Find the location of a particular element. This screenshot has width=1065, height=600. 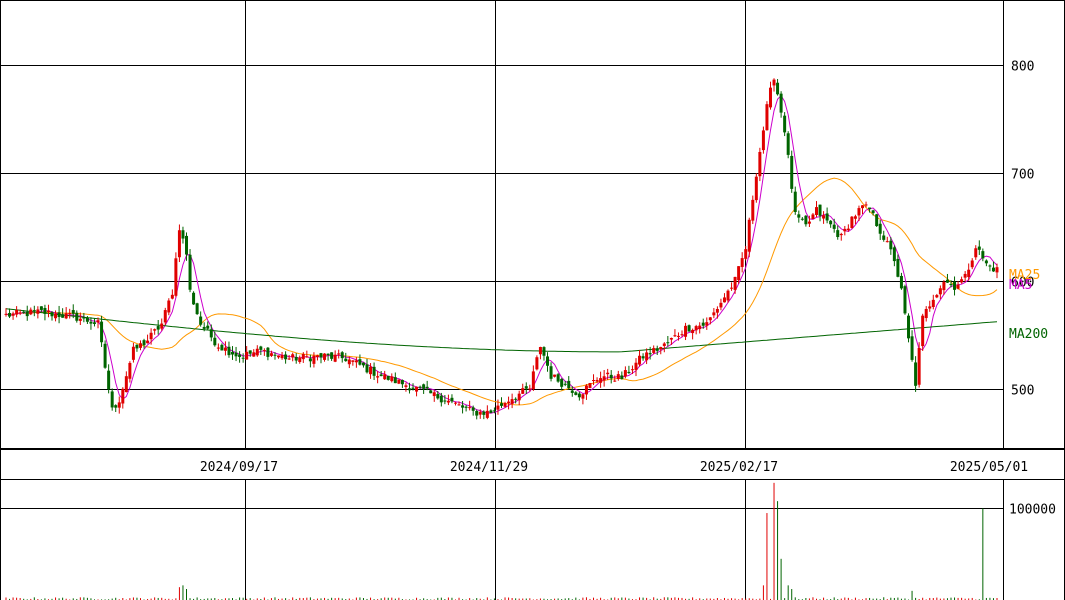

price-tick-label: 700 is located at coordinates (1022, 175).